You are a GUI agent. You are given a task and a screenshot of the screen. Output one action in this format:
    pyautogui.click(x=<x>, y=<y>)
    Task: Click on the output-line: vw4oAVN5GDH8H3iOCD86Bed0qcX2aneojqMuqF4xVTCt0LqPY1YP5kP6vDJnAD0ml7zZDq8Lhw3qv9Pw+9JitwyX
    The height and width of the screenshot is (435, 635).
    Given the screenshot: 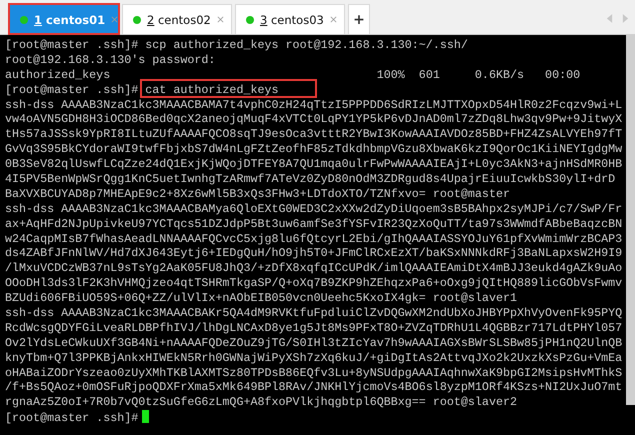 What is the action you would take?
    pyautogui.click(x=314, y=120)
    